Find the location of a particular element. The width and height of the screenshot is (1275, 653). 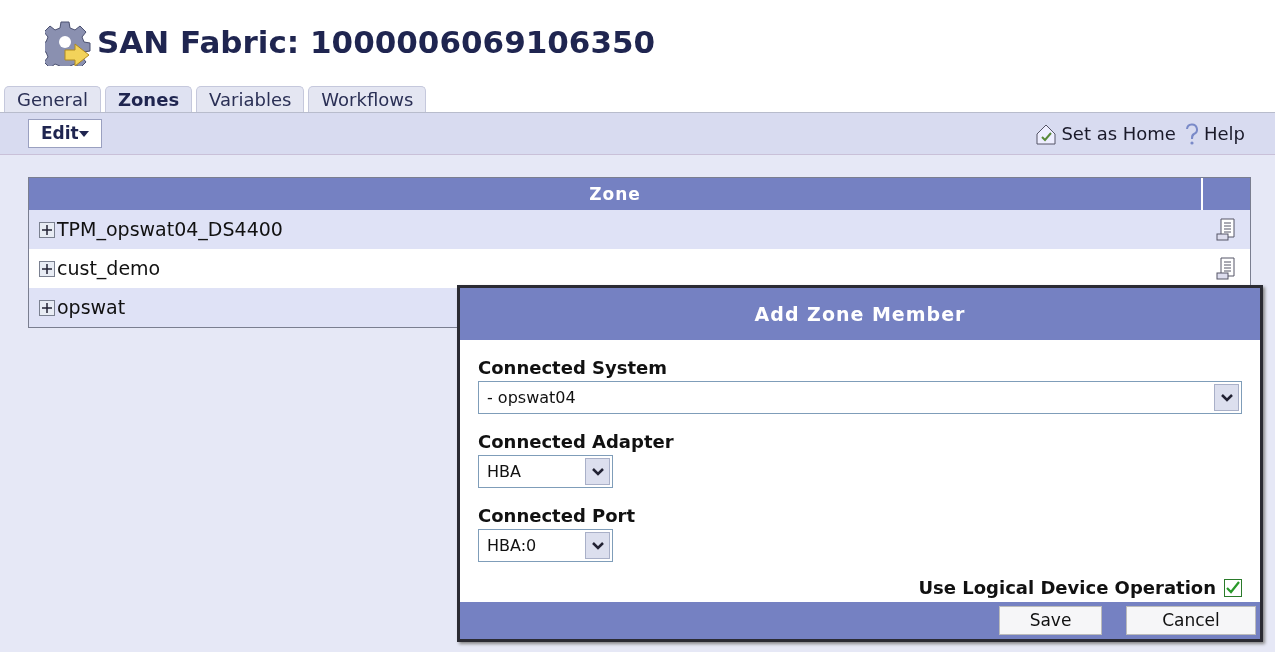

checkbox is located at coordinates (1233, 587).